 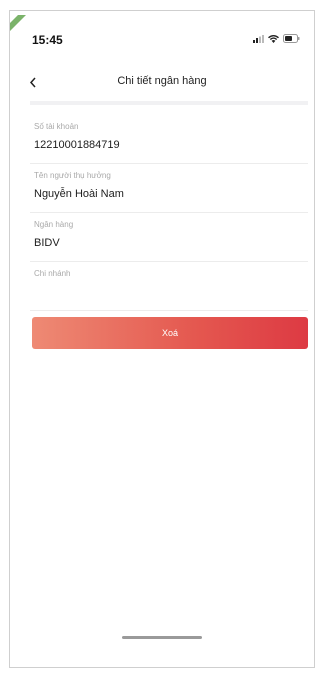 I want to click on home-indicator, so click(x=162, y=637).